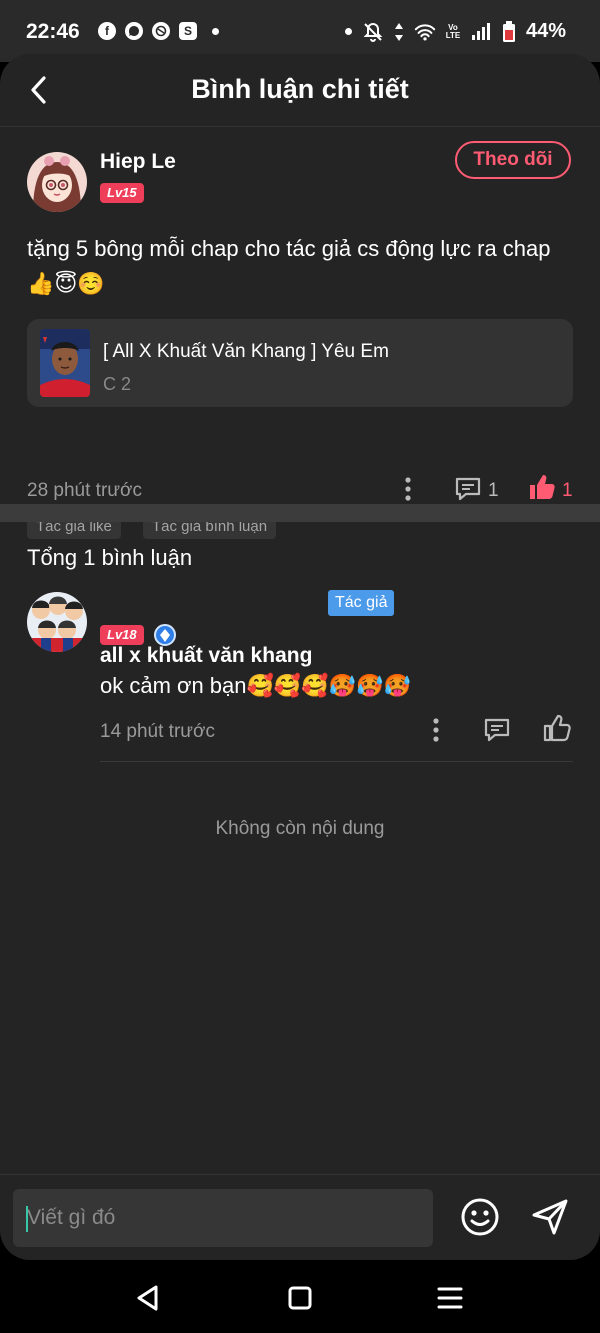 Image resolution: width=600 pixels, height=1333 pixels. What do you see at coordinates (122, 635) in the screenshot?
I see `reply-level-badge: Lv18` at bounding box center [122, 635].